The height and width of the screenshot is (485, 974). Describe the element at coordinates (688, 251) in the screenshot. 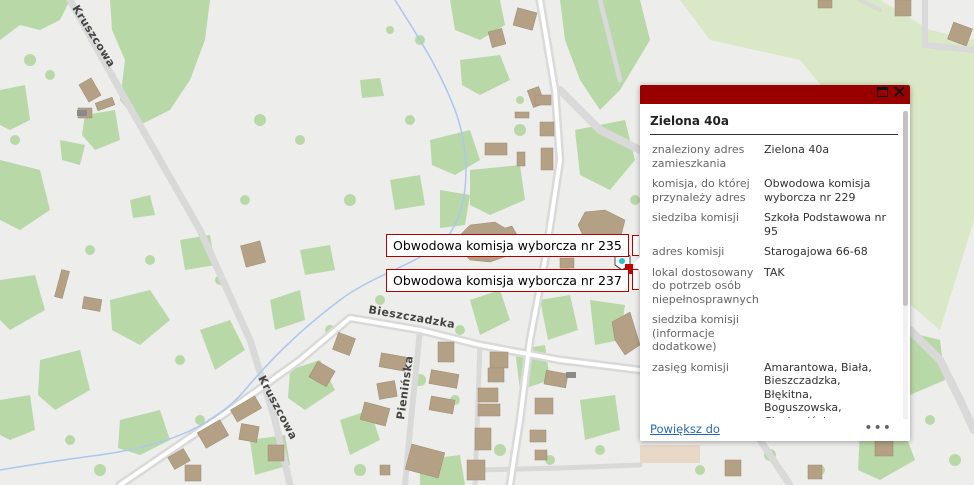

I see `attribute-key: adres komisji` at that location.